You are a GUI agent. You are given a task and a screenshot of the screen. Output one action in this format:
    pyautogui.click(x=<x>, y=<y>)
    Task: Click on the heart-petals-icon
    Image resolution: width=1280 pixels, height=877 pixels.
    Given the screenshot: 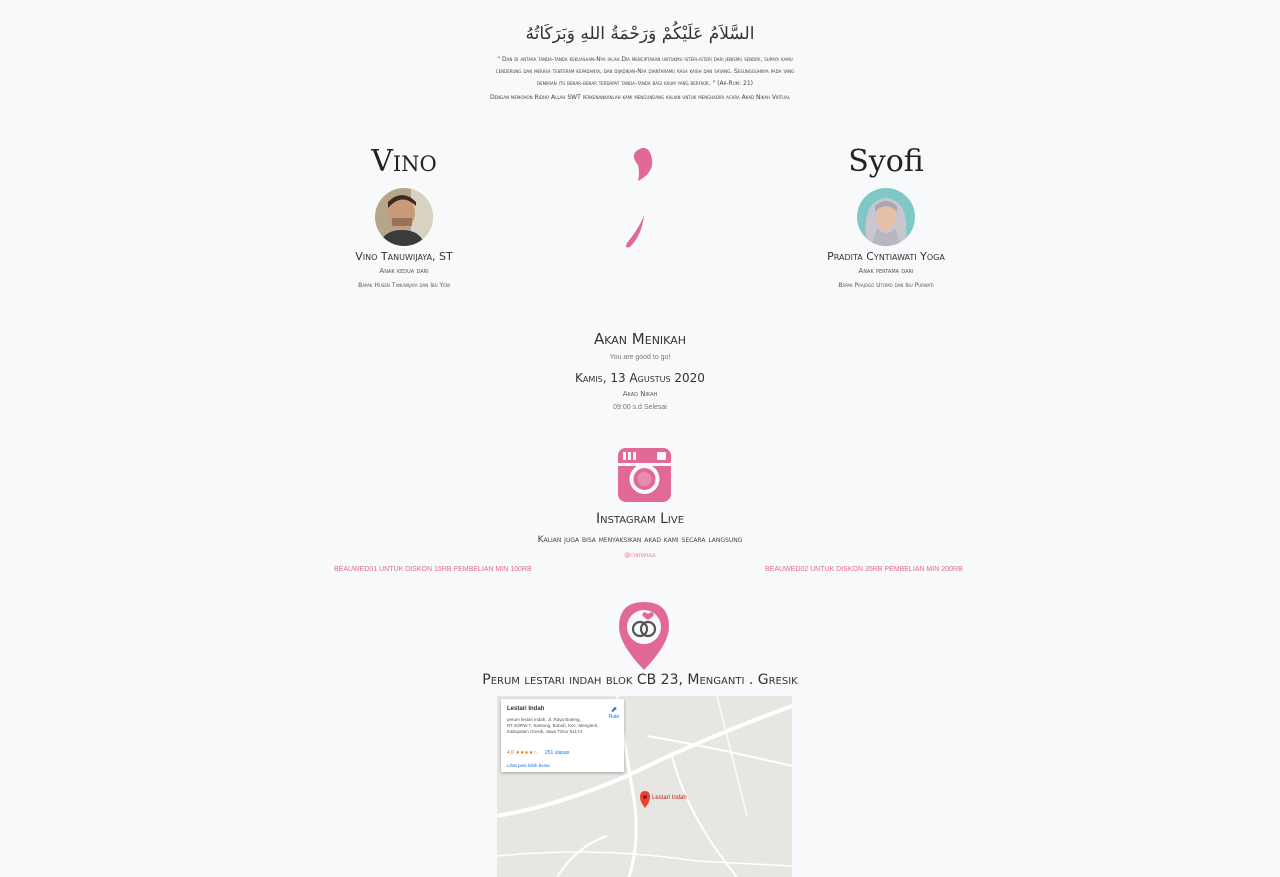 What is the action you would take?
    pyautogui.click(x=642, y=198)
    